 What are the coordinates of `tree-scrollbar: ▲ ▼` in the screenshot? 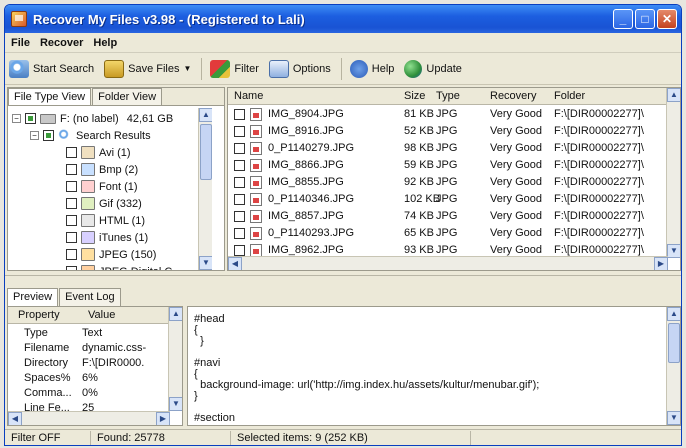 It's located at (205, 189).